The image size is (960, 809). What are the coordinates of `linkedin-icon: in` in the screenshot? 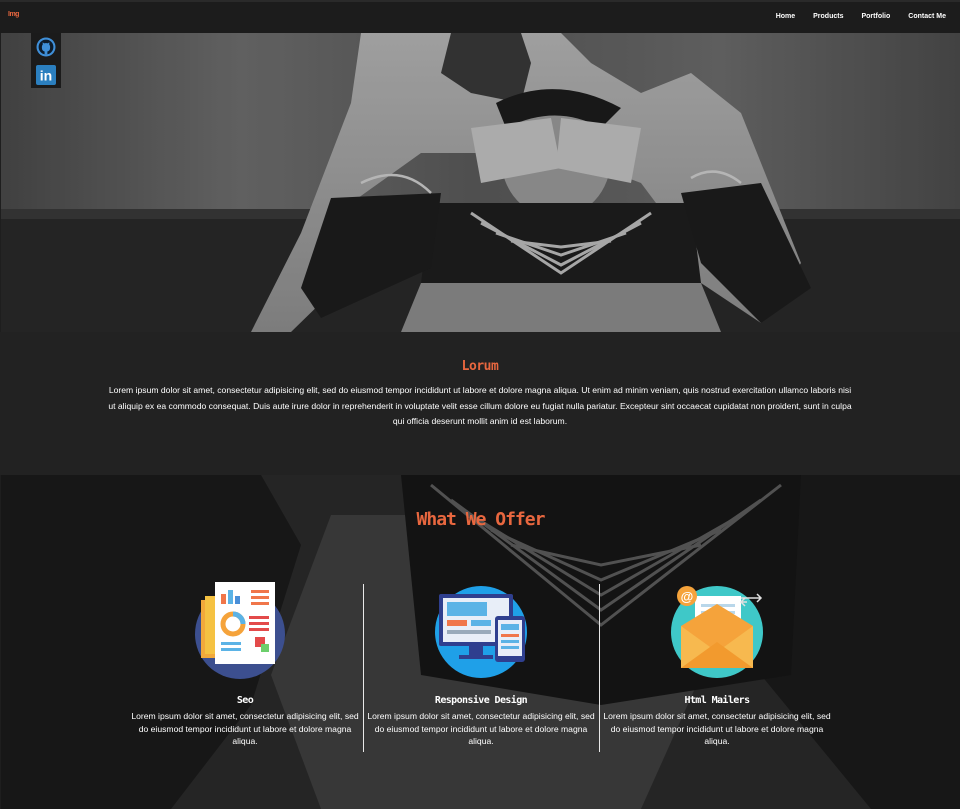 It's located at (46, 75).